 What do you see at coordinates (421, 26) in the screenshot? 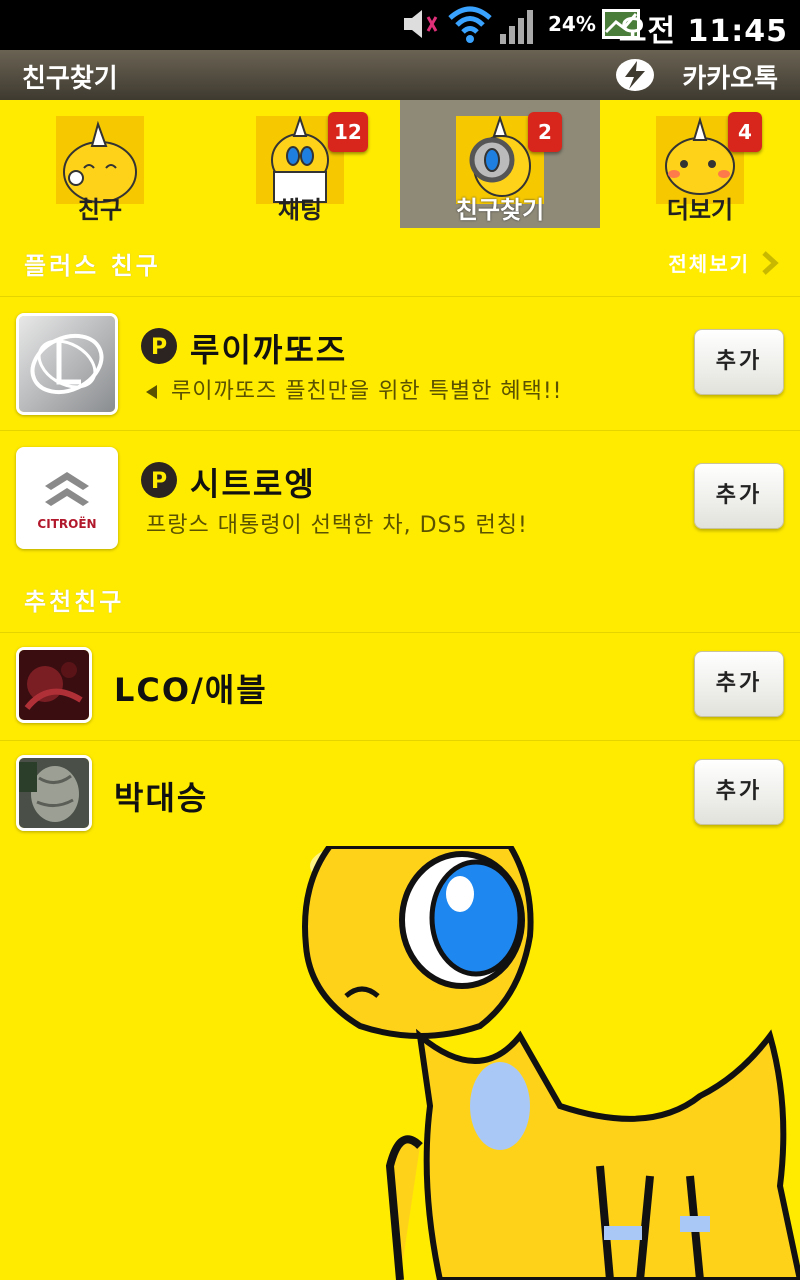
I see `mute-icon` at bounding box center [421, 26].